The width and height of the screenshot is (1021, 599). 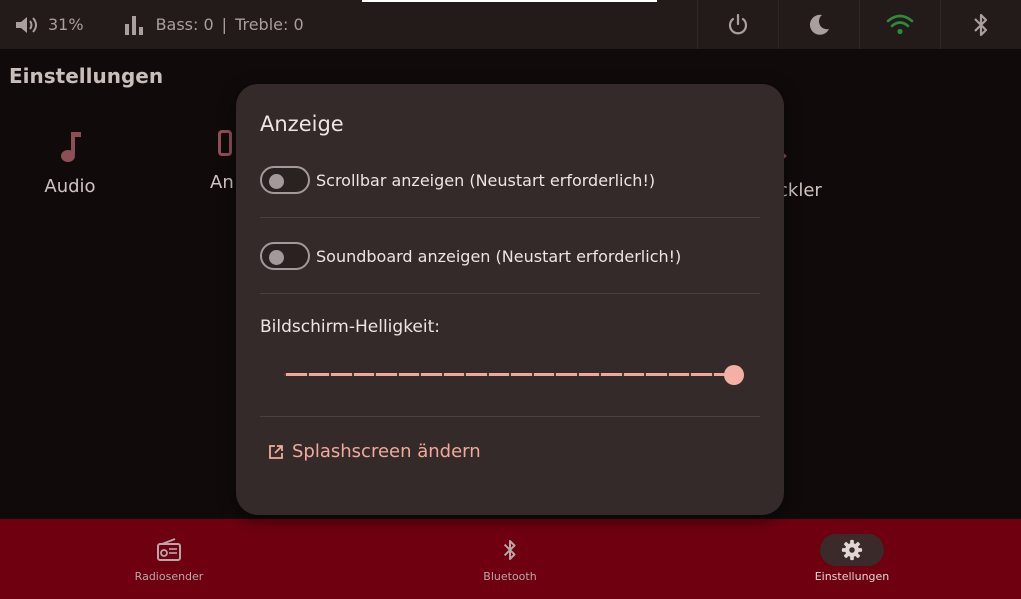 I want to click on soundboard-toggle, so click(x=285, y=256).